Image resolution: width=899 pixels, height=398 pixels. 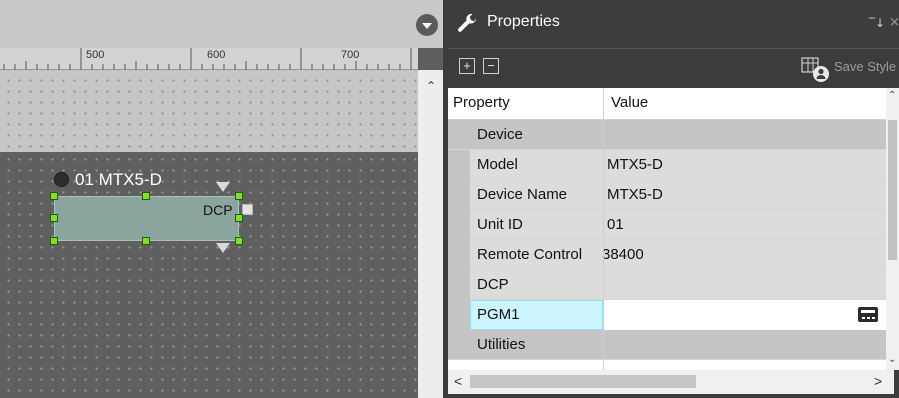 What do you see at coordinates (497, 164) in the screenshot?
I see `property-name: Model` at bounding box center [497, 164].